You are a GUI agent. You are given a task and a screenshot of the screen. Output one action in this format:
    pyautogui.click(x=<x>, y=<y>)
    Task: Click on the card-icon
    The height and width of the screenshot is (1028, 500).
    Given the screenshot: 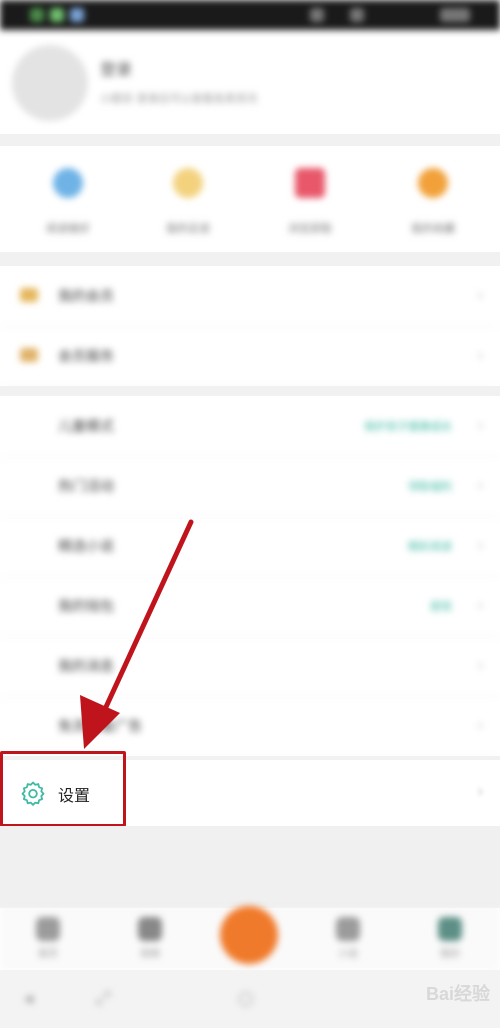 What is the action you would take?
    pyautogui.click(x=29, y=355)
    